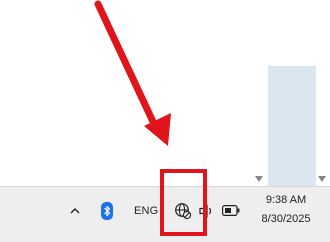  I want to click on clock-time: 9:38 AM, so click(286, 200).